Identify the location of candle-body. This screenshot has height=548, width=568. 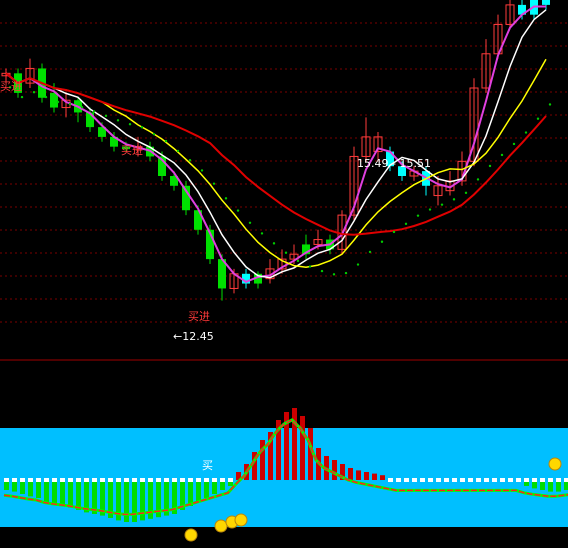
(546, 2).